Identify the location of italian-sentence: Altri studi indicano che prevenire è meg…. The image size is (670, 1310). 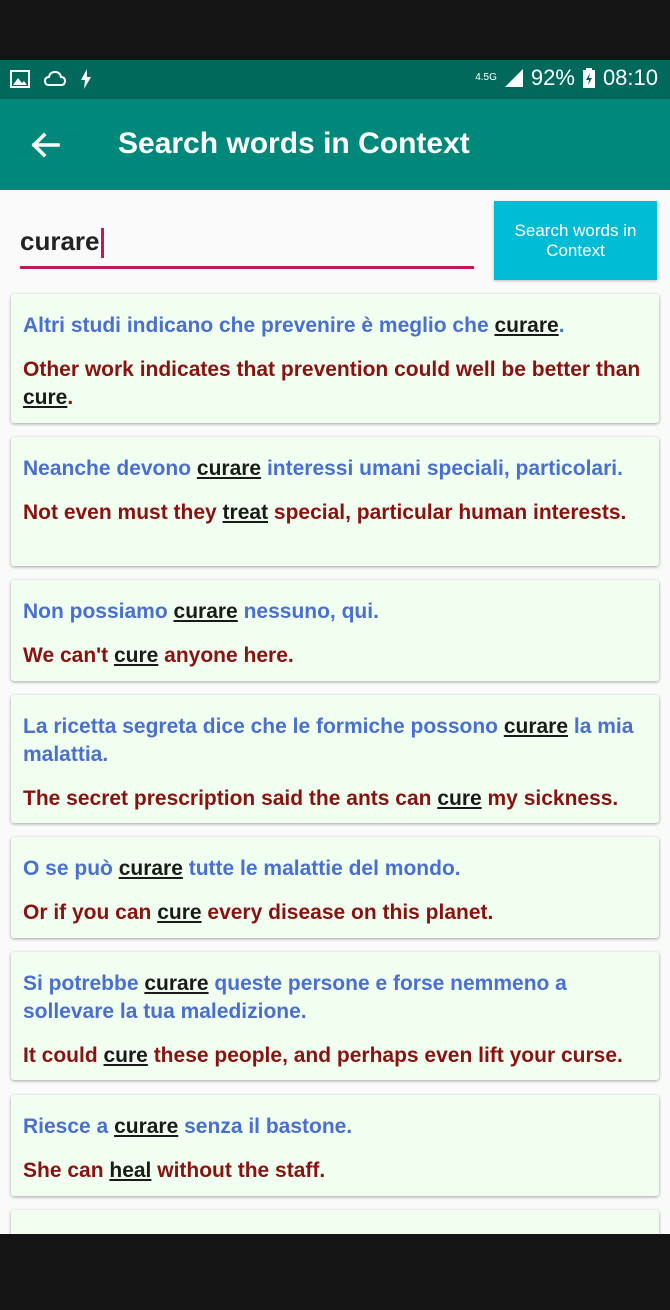
(294, 325).